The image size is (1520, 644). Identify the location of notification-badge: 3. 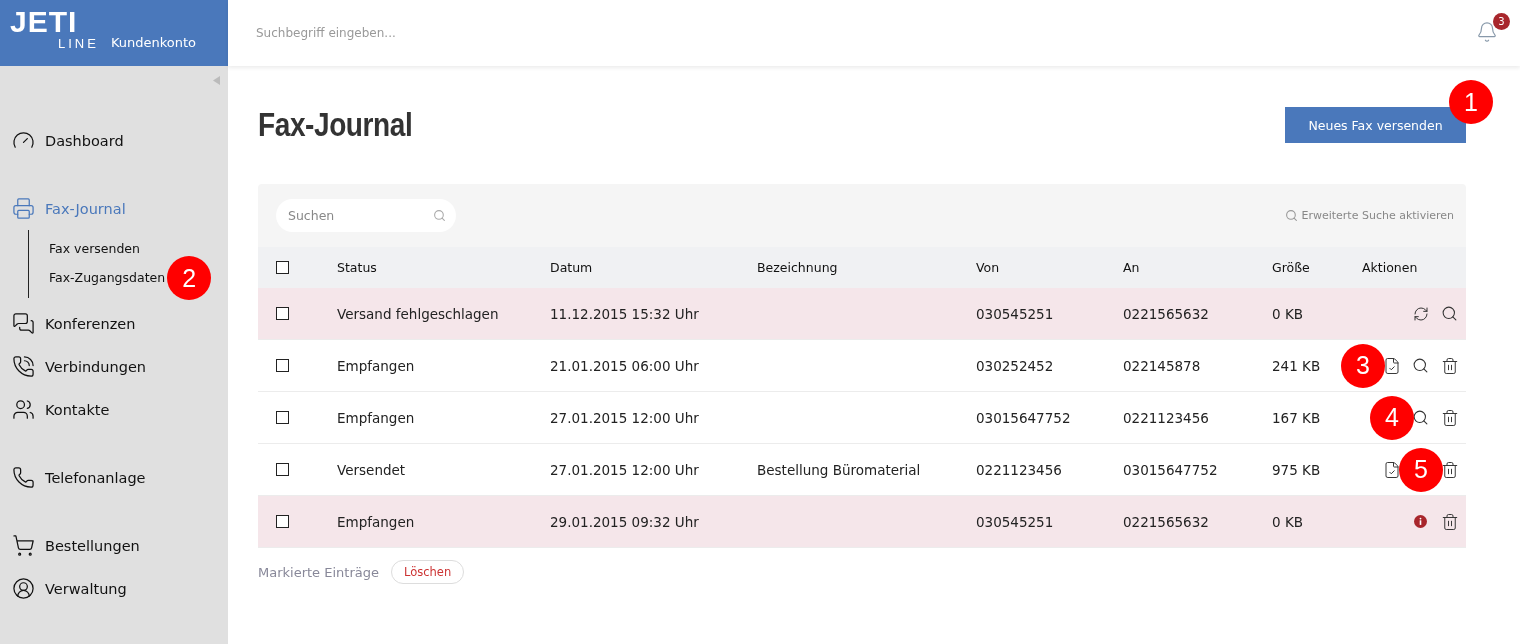
(1501, 21).